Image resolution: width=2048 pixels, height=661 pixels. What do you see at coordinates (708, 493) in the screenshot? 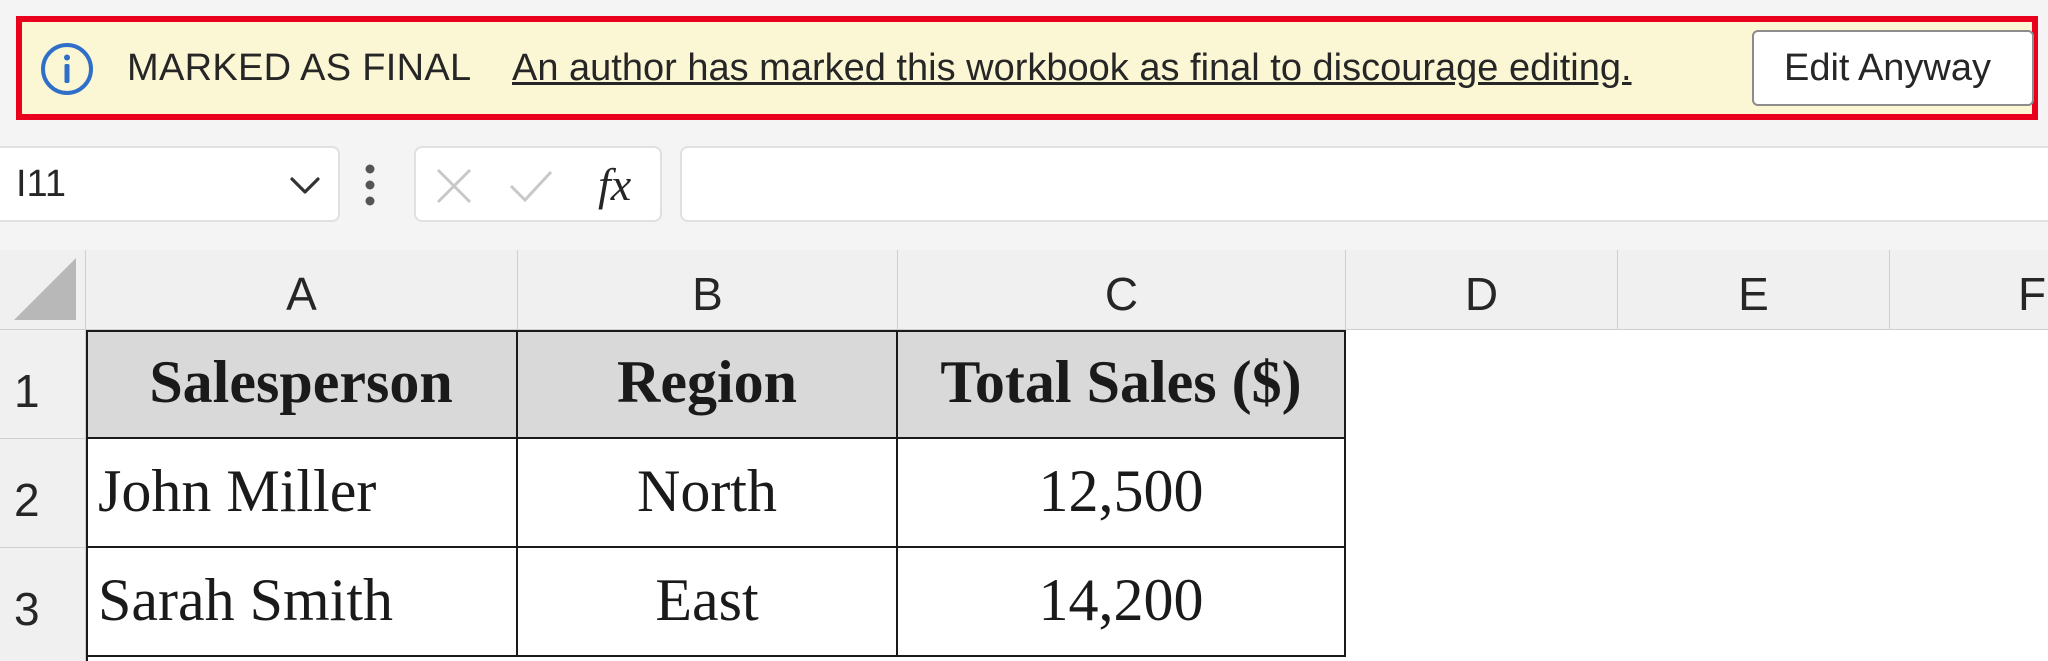
I see `cell-b2: North` at bounding box center [708, 493].